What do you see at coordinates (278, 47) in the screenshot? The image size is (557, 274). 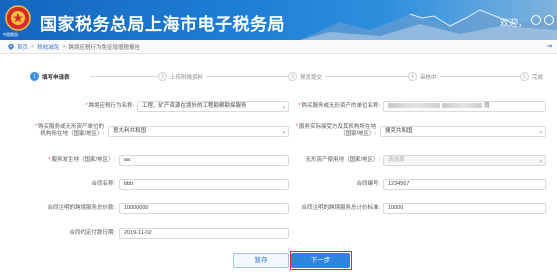 I see `breadcrumb: 首页 > 税收减免 > 跨境应税行为免征增值税报告 ⇥` at bounding box center [278, 47].